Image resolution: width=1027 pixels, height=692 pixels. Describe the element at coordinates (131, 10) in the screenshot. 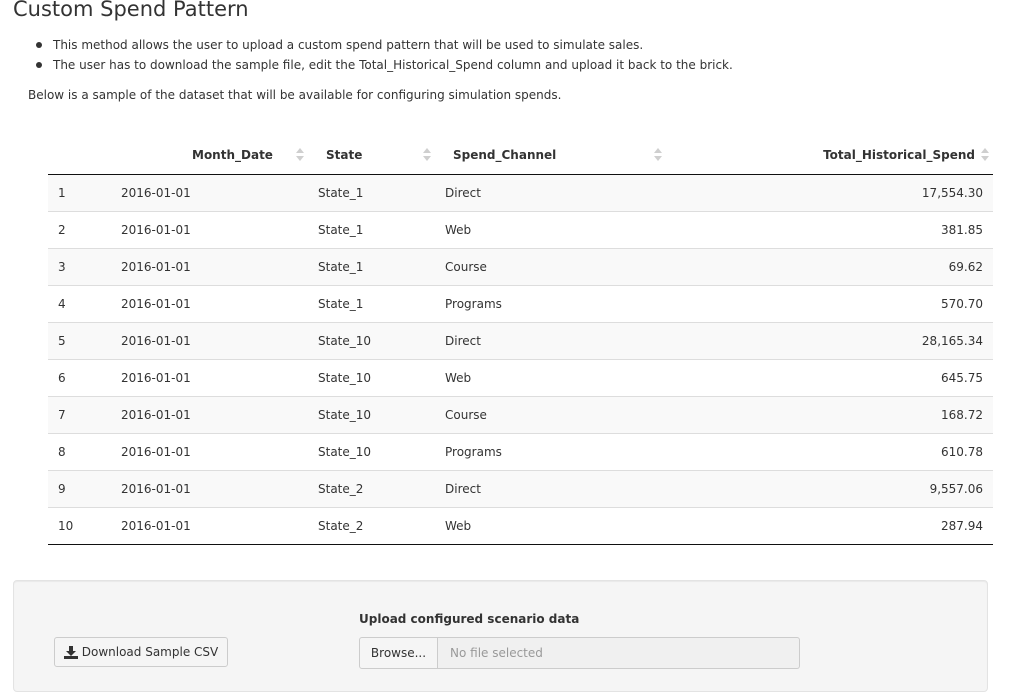

I see `page-title: Custom Spend Pattern` at that location.